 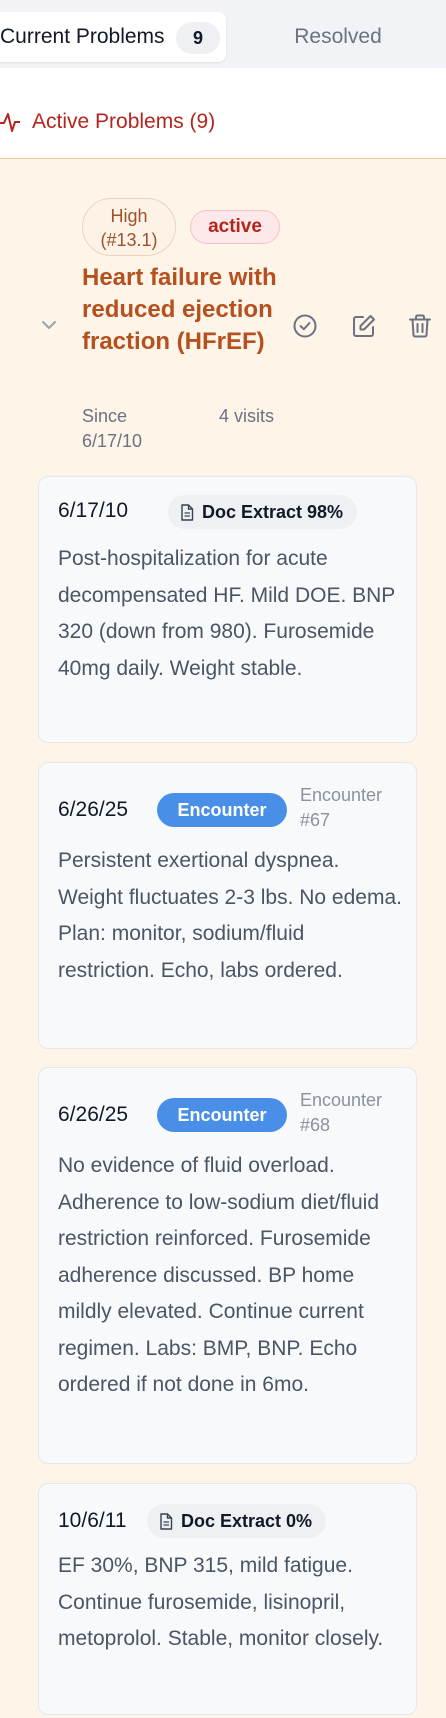 I want to click on edit-icon, so click(x=364, y=326).